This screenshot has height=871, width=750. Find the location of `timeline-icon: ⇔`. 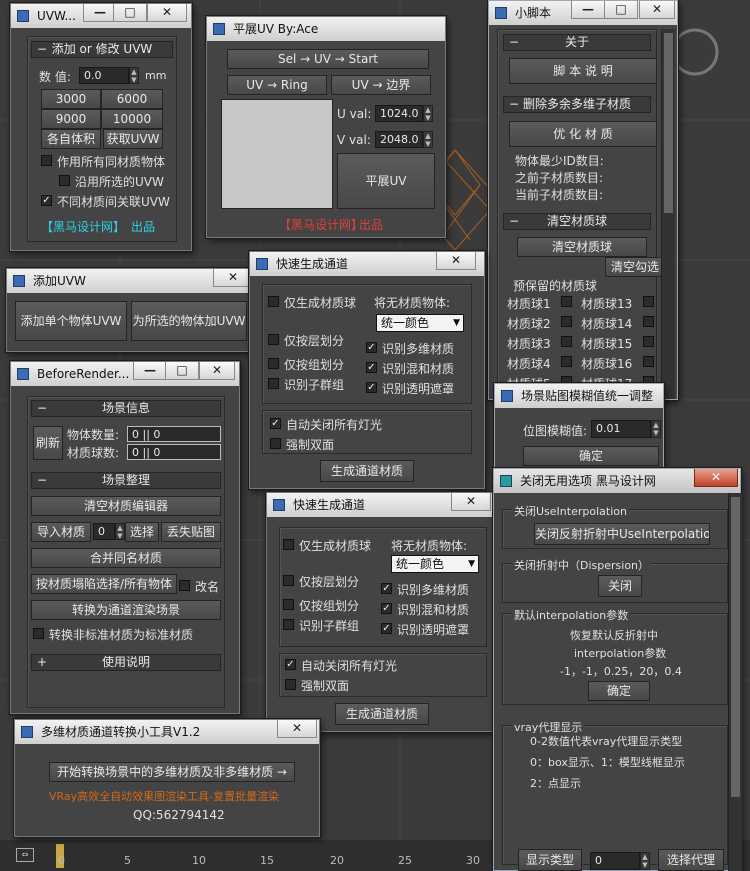

timeline-icon: ⇔ is located at coordinates (25, 855).